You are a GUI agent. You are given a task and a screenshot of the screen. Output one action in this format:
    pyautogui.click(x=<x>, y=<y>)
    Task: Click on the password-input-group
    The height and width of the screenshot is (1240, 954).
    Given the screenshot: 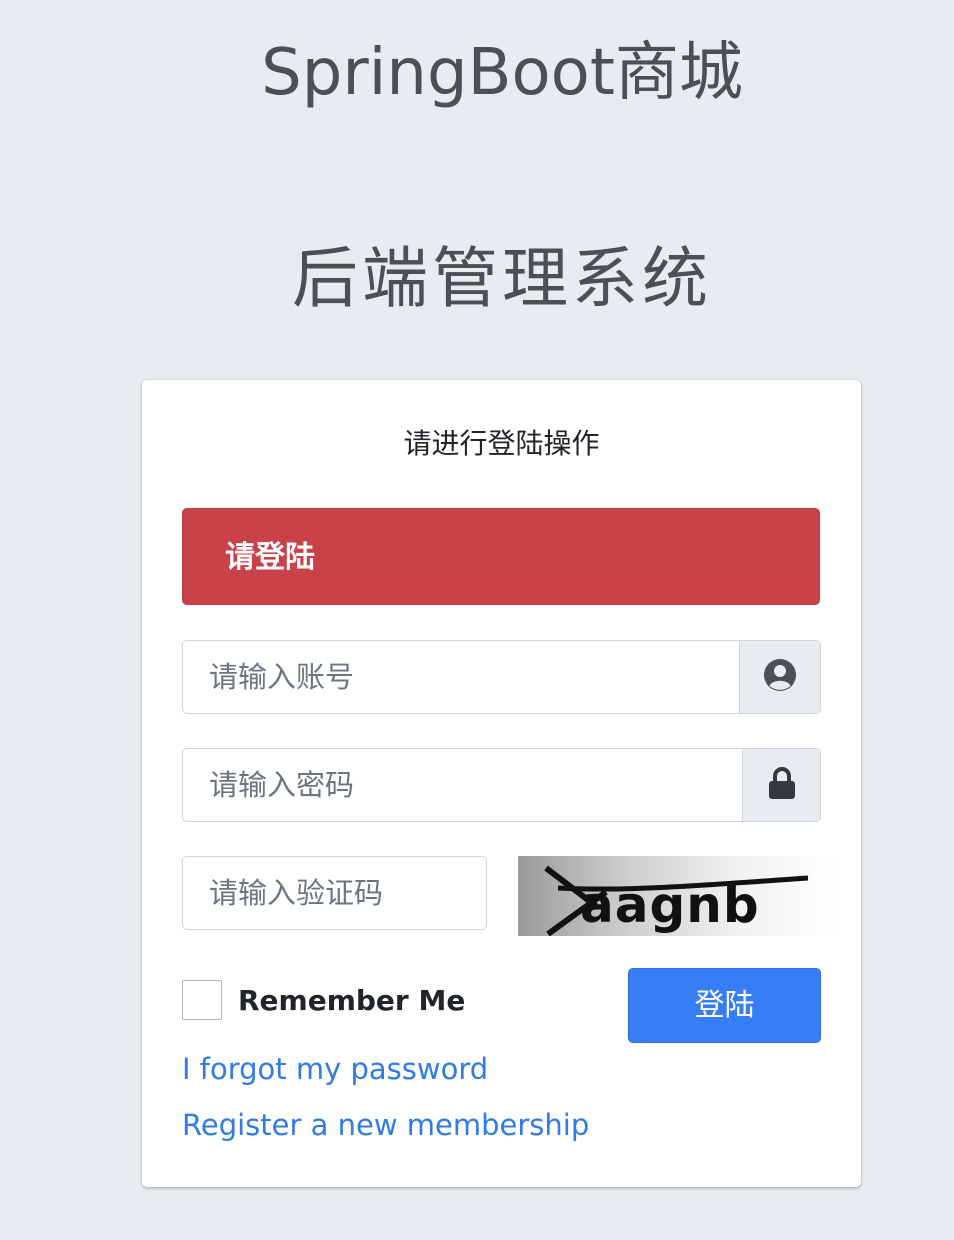 What is the action you would take?
    pyautogui.click(x=501, y=785)
    